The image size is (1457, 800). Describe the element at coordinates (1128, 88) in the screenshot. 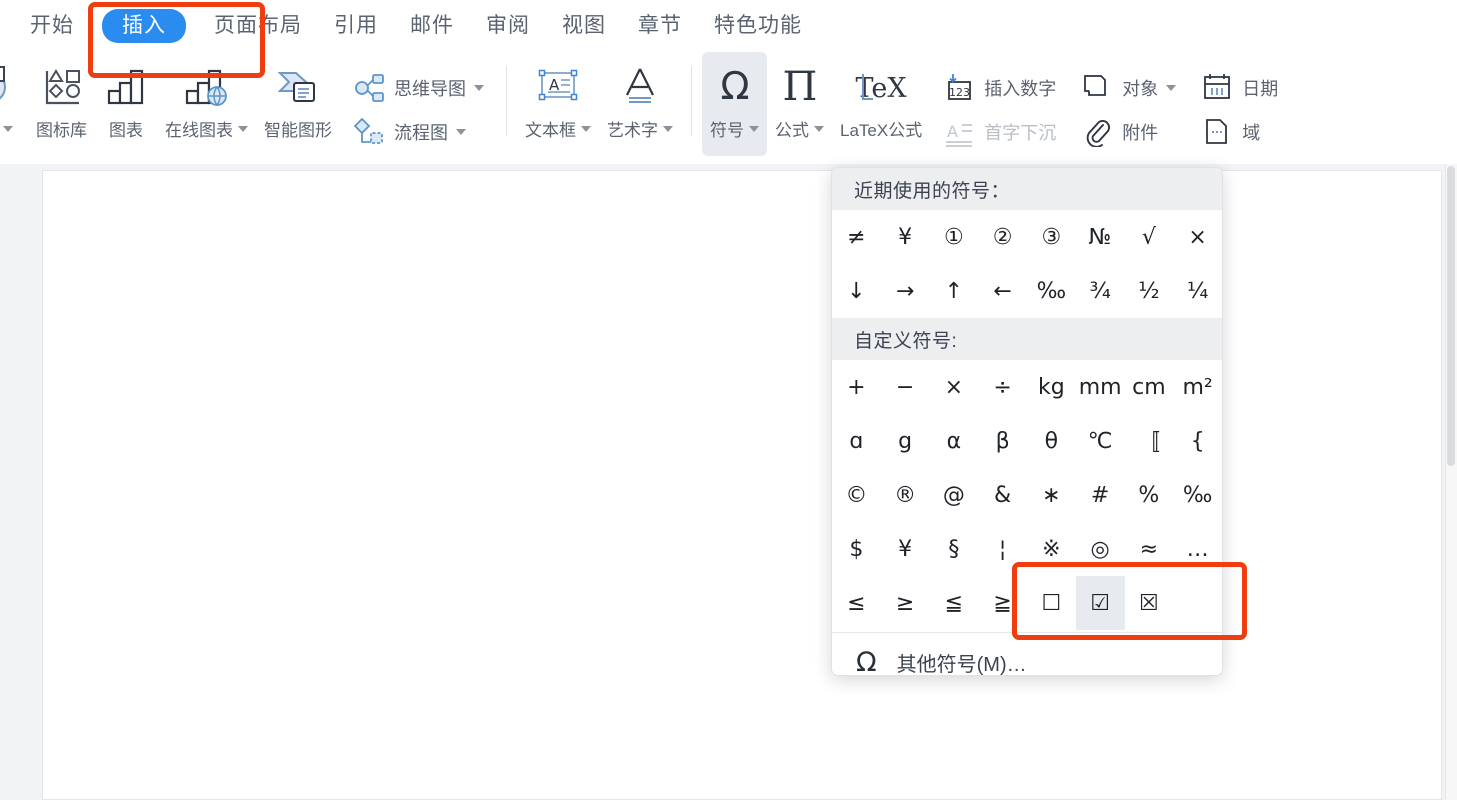

I see `object-button: 对象` at that location.